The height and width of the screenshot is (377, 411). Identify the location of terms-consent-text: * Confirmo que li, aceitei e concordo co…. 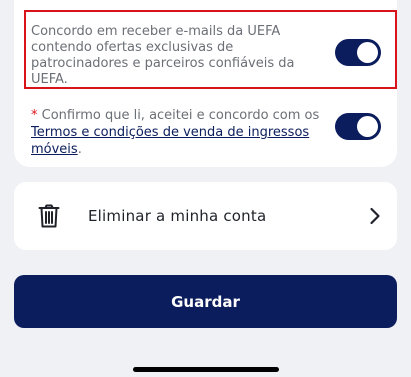
(181, 132).